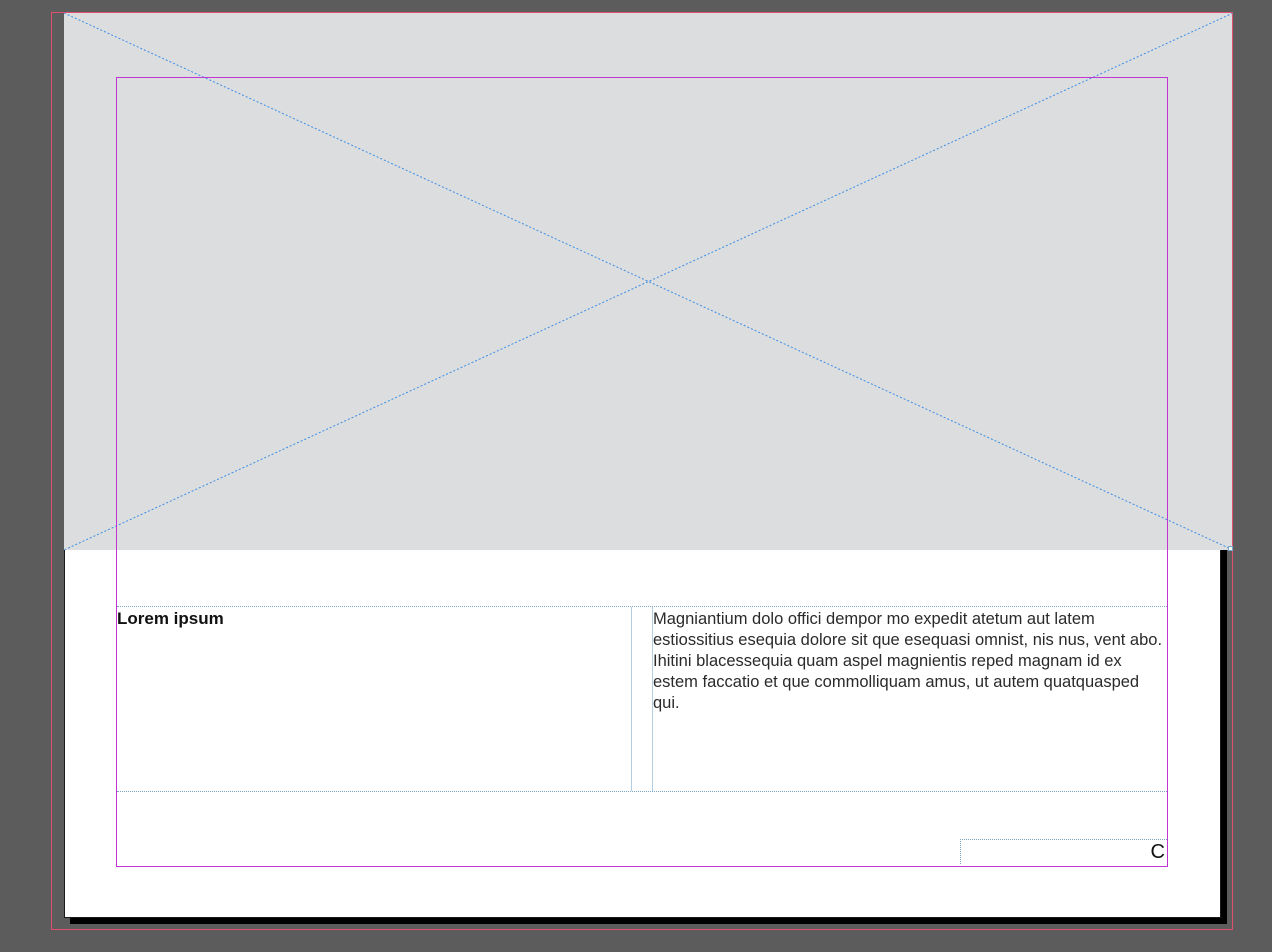  I want to click on frame-resize-handle, so click(1230, 548).